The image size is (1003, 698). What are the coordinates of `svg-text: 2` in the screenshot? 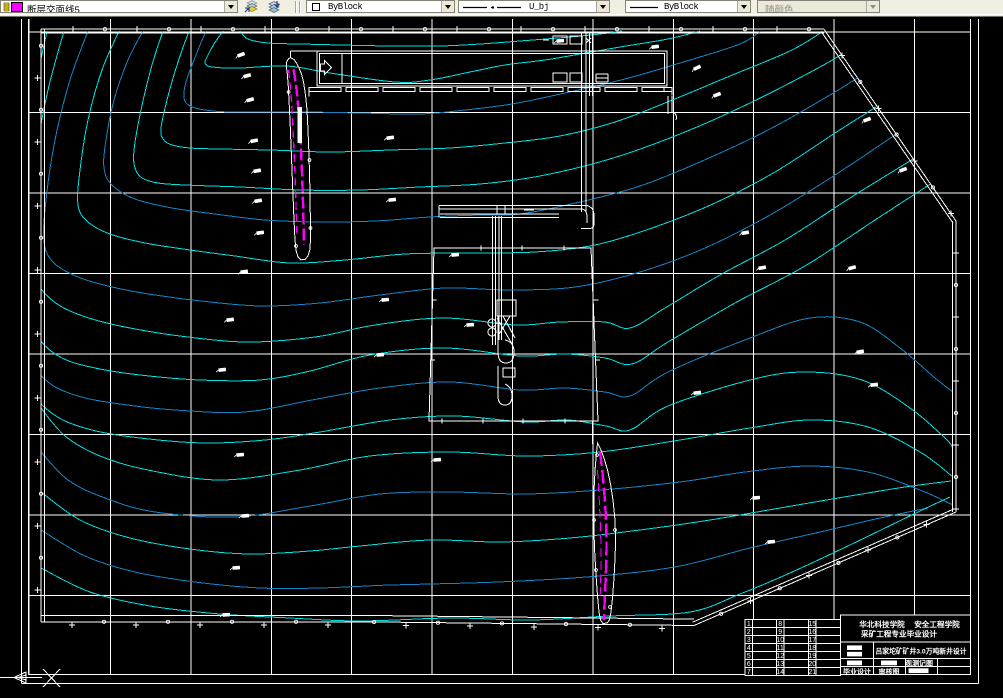 It's located at (749, 632).